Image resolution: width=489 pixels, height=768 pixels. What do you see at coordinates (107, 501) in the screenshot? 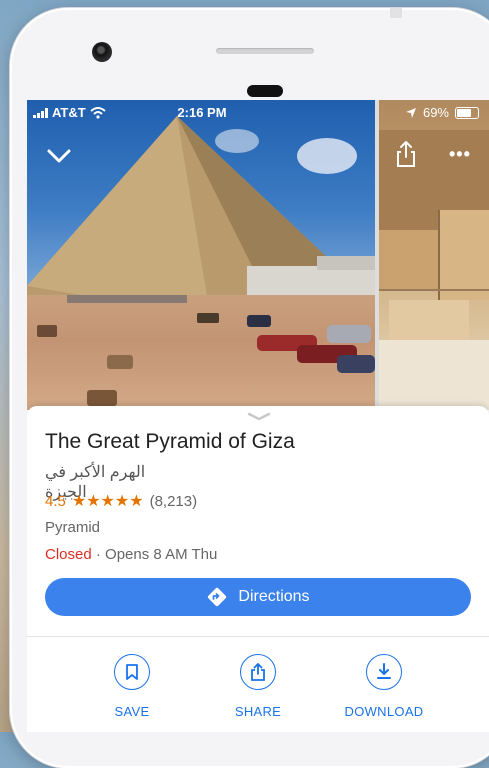
I see `rating-stars-icon: ★★★★★` at bounding box center [107, 501].